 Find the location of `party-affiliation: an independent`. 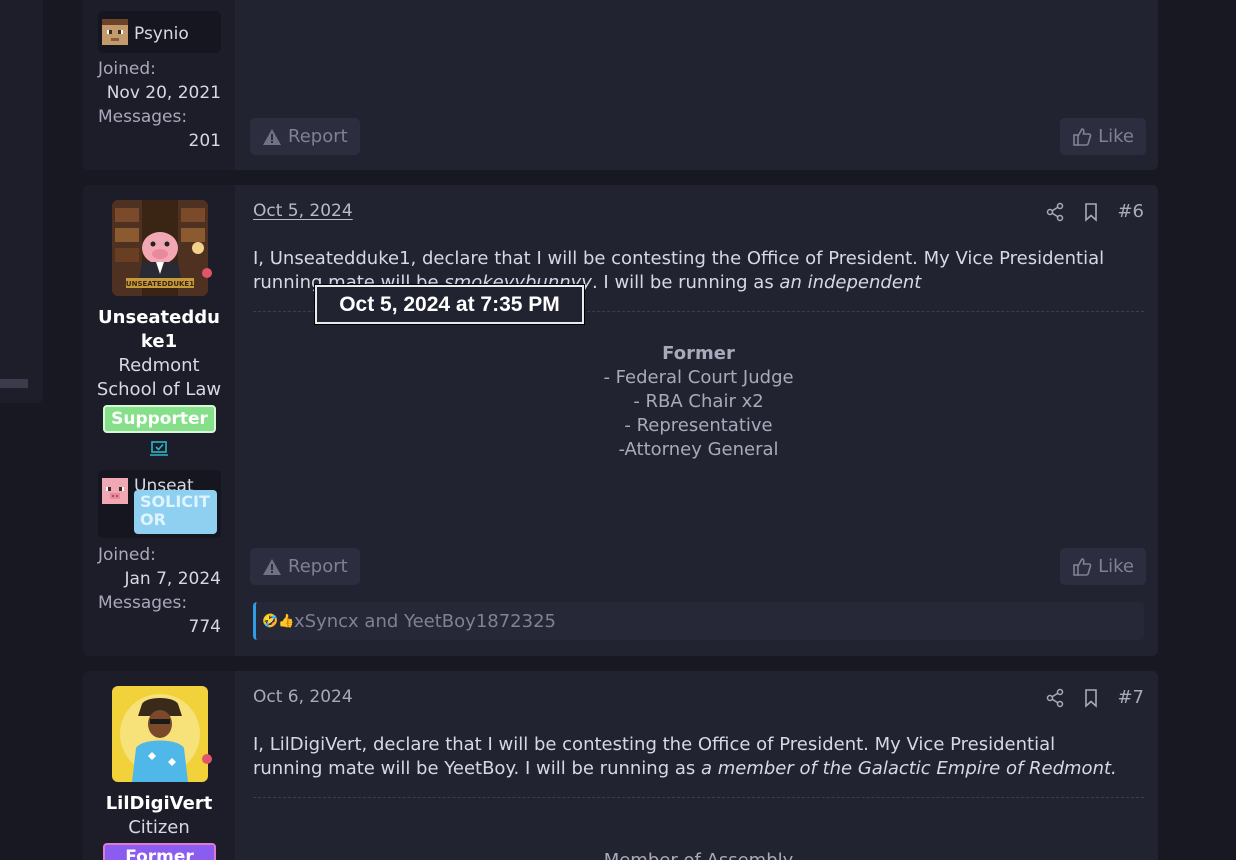

party-affiliation: an independent is located at coordinates (850, 282).